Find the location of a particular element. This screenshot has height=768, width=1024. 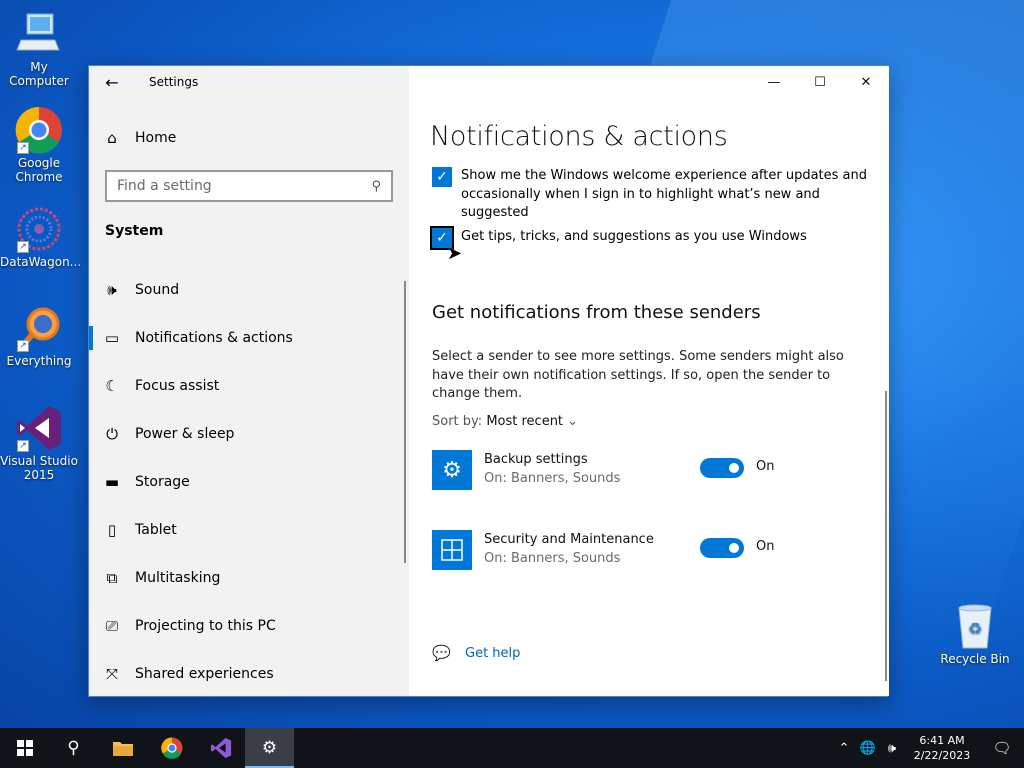

close-button: ✕ is located at coordinates (866, 82).